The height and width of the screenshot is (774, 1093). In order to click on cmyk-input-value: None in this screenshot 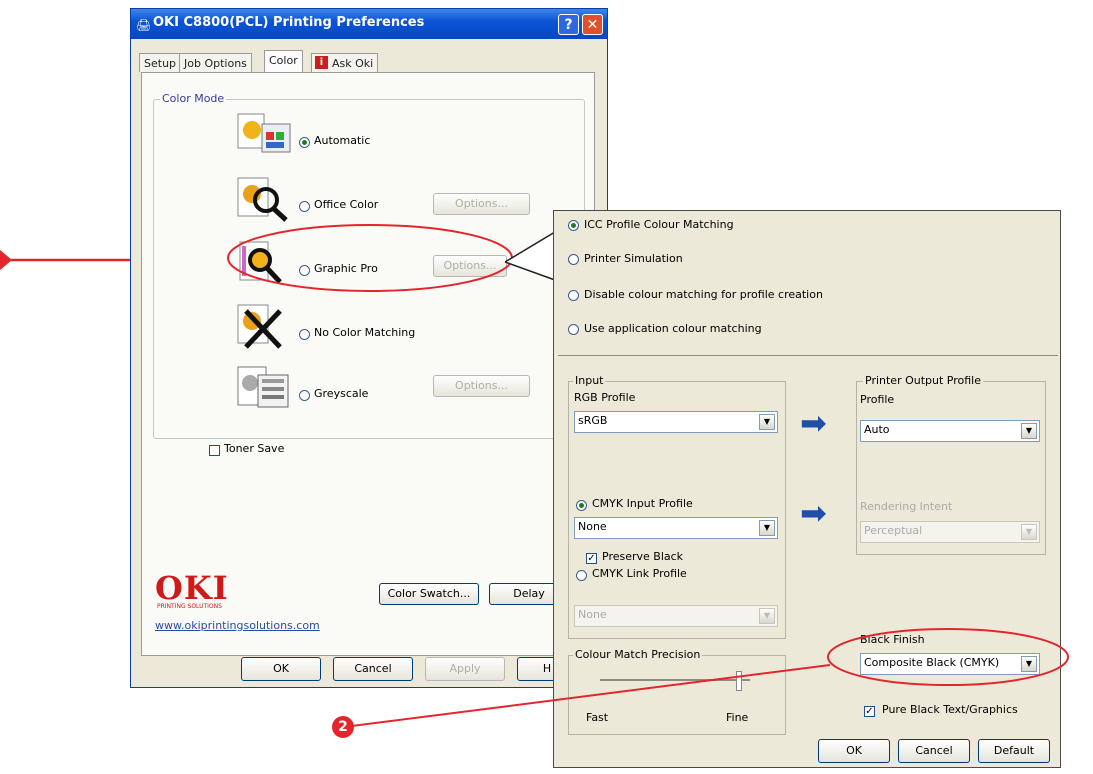, I will do `click(592, 526)`.